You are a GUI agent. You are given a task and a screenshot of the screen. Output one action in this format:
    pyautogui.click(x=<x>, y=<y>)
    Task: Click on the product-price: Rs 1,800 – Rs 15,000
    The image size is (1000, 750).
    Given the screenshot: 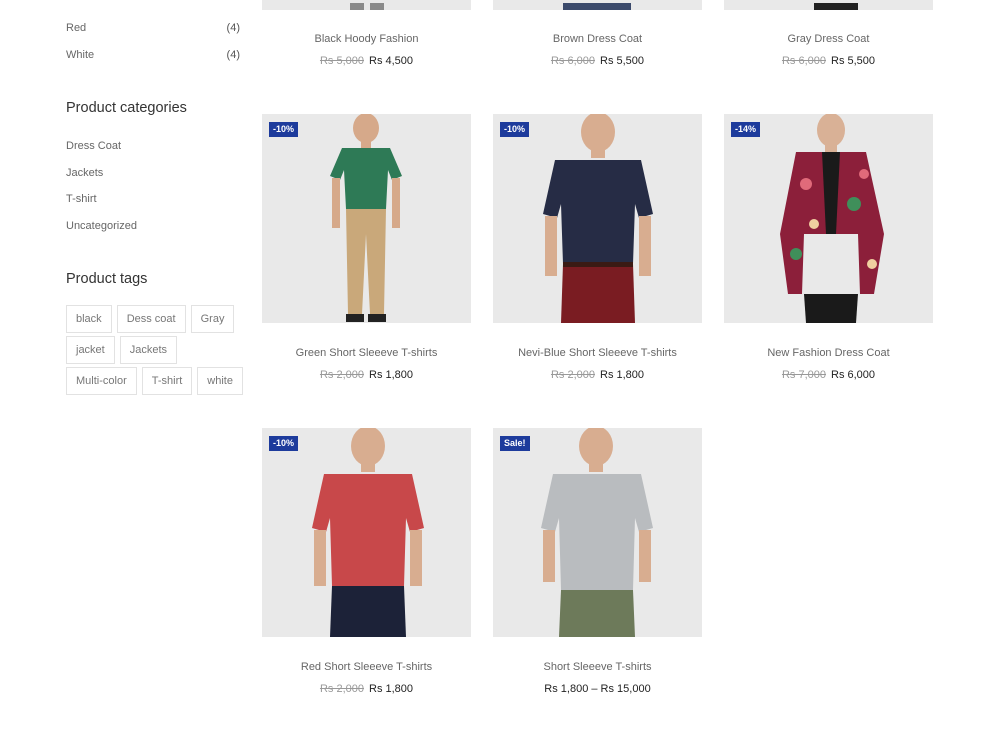 What is the action you would take?
    pyautogui.click(x=597, y=689)
    